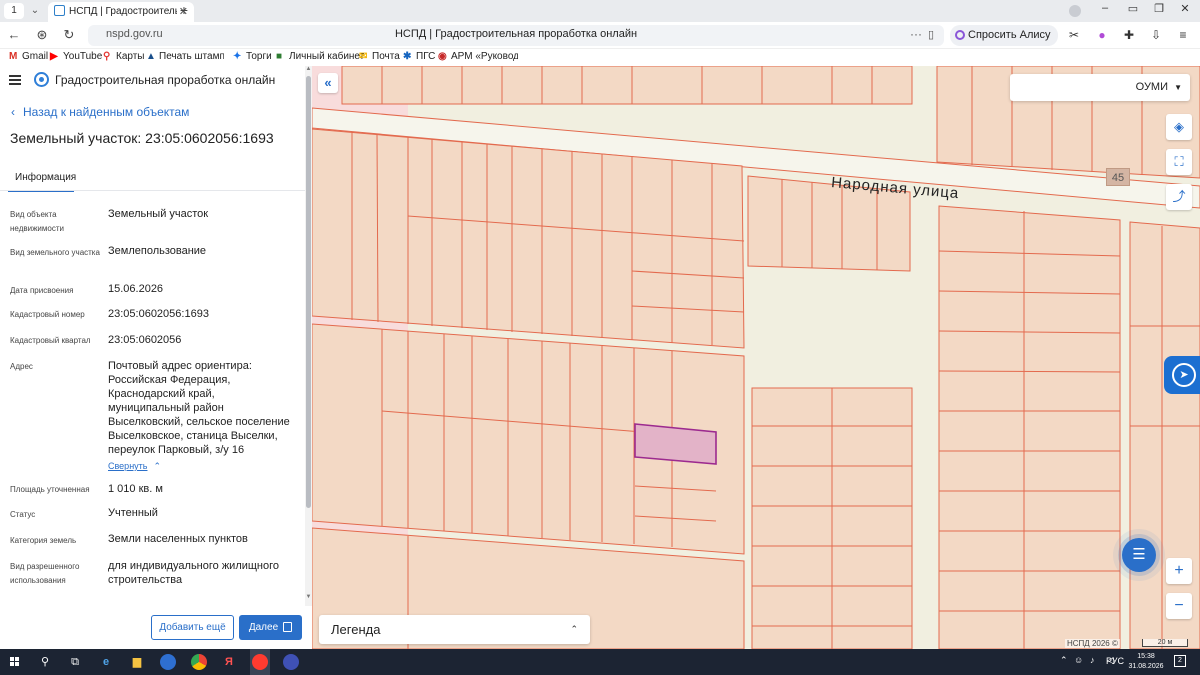 Image resolution: width=1200 pixels, height=675 pixels. Describe the element at coordinates (1183, 35) in the screenshot. I see `browser-menu-icon: ≡` at that location.